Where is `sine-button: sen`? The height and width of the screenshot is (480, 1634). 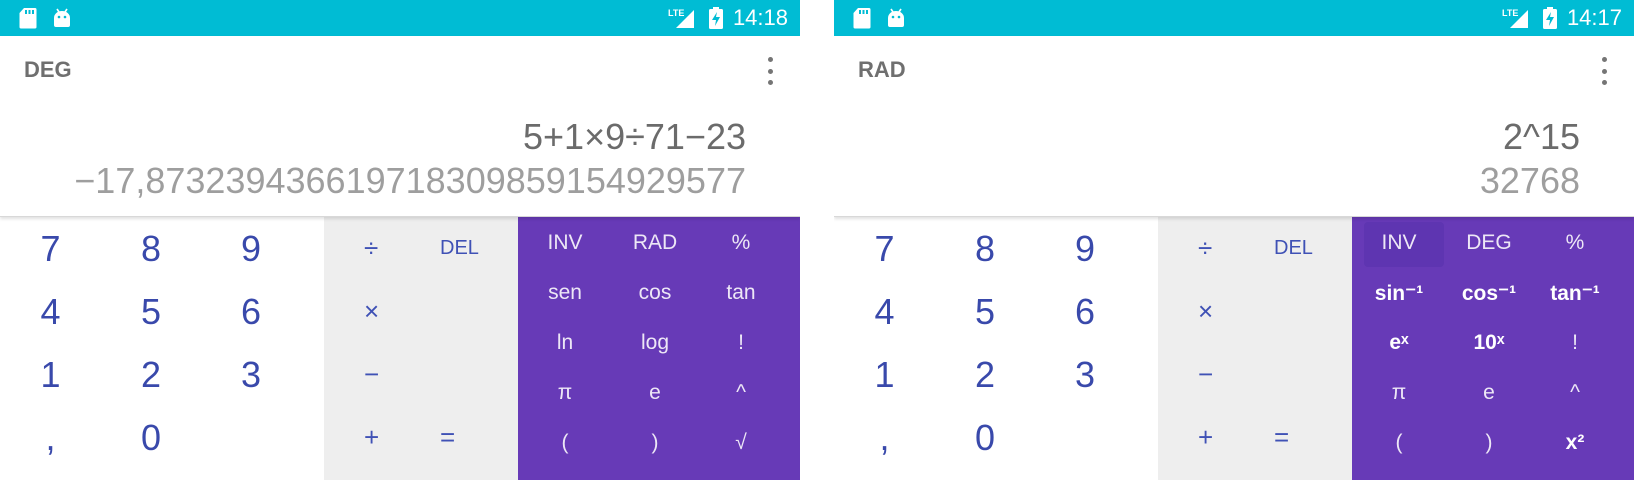 sine-button: sen is located at coordinates (565, 293).